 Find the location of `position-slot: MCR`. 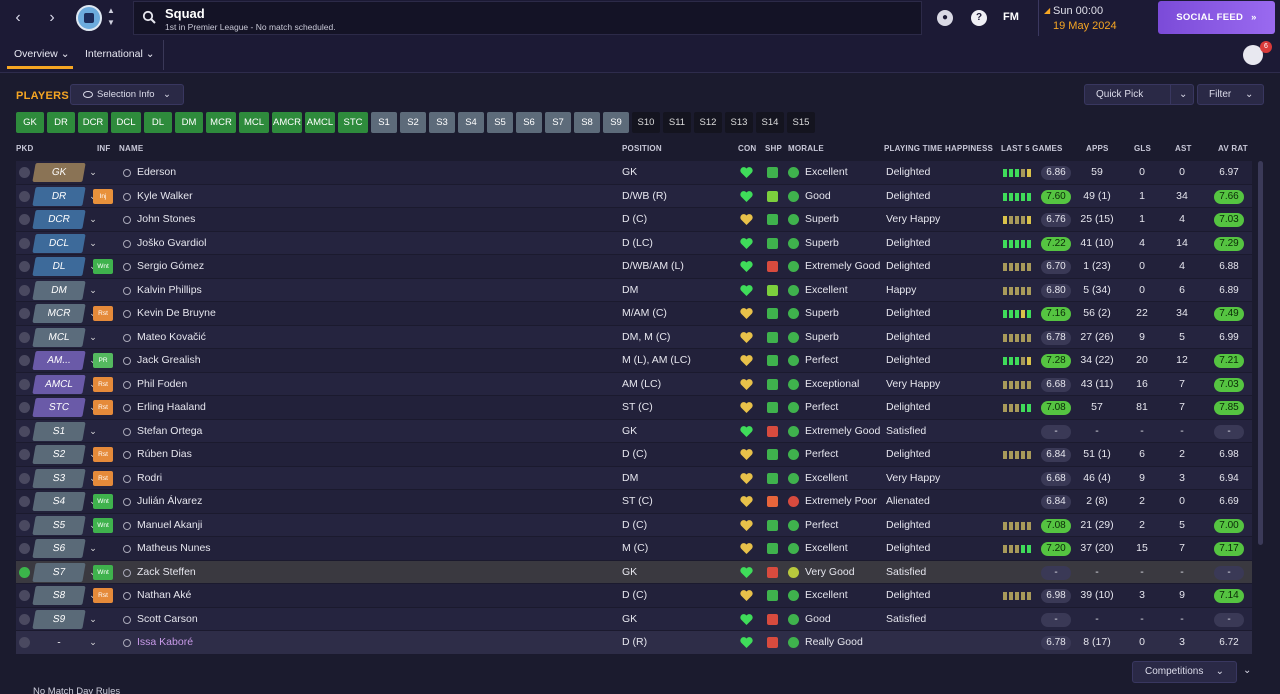

position-slot: MCR is located at coordinates (59, 313).